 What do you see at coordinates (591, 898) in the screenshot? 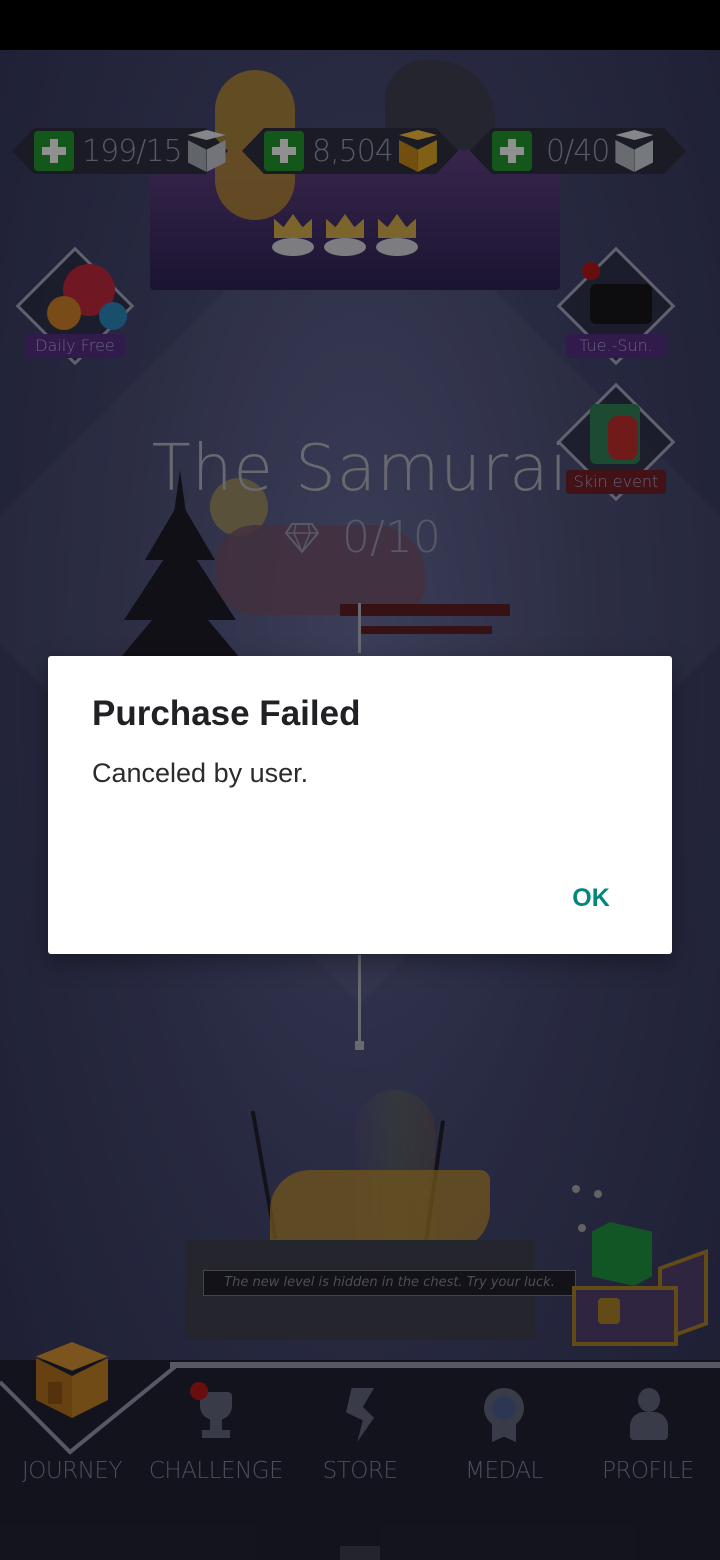
I see `ok-button: OK` at bounding box center [591, 898].